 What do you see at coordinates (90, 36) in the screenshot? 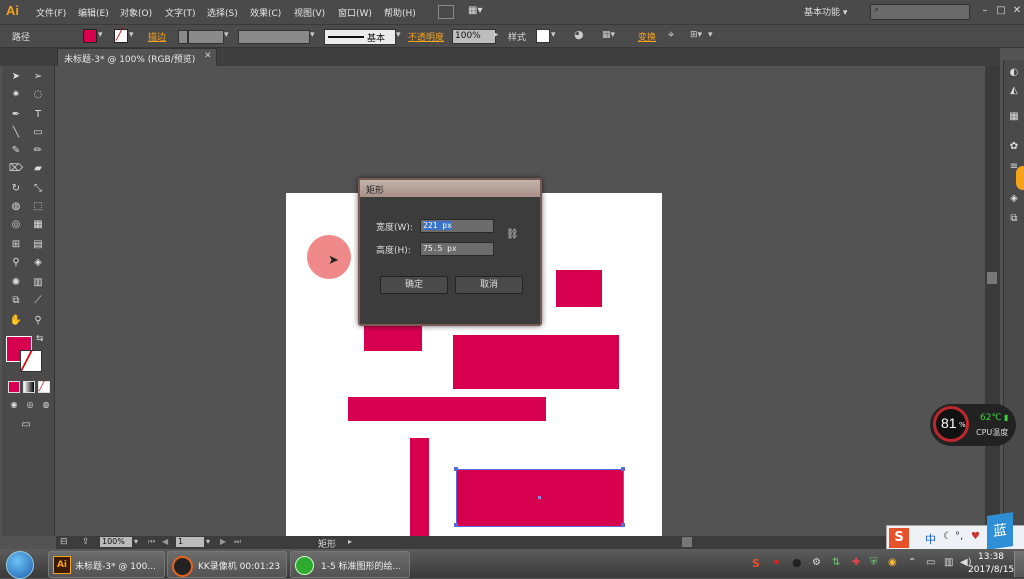
I see `fill-color-swatch` at bounding box center [90, 36].